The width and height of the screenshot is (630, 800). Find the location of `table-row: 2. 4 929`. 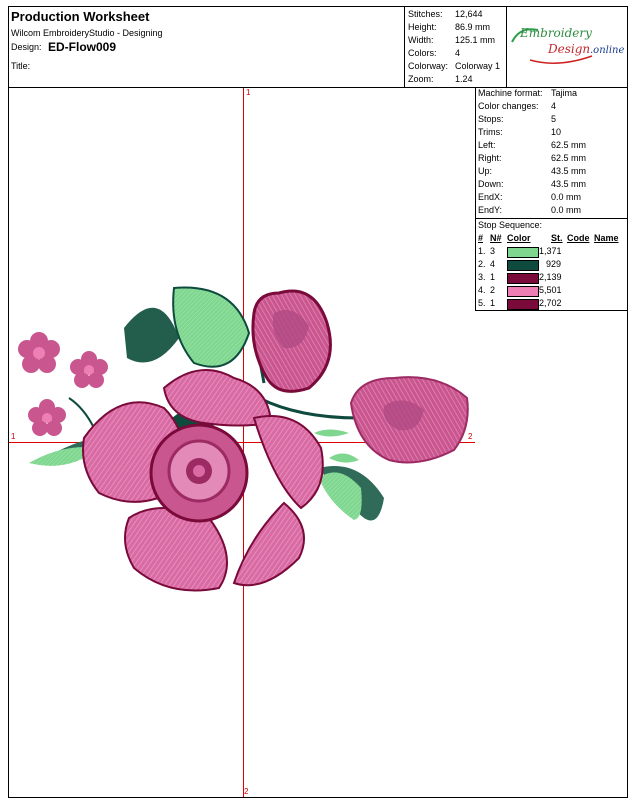

table-row: 2. 4 929 is located at coordinates (552, 264).